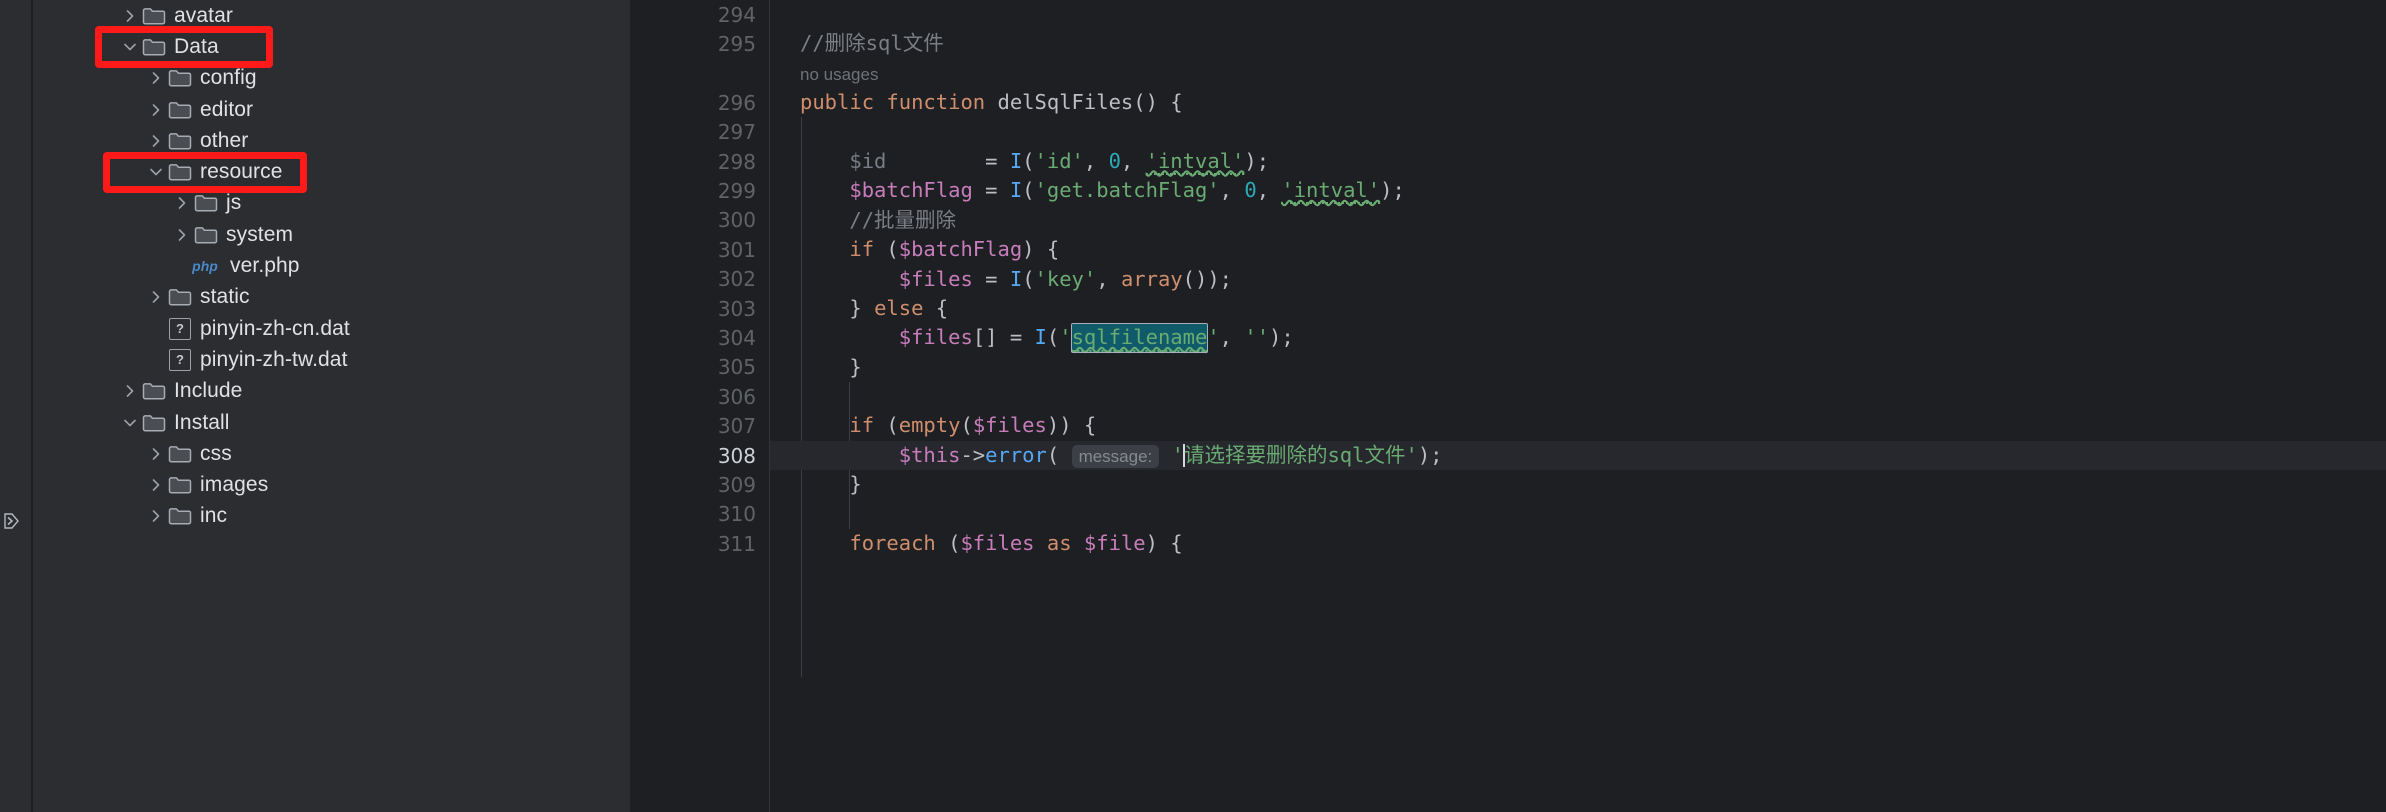 This screenshot has height=812, width=2386. Describe the element at coordinates (700, 190) in the screenshot. I see `line-number-299: 299` at that location.